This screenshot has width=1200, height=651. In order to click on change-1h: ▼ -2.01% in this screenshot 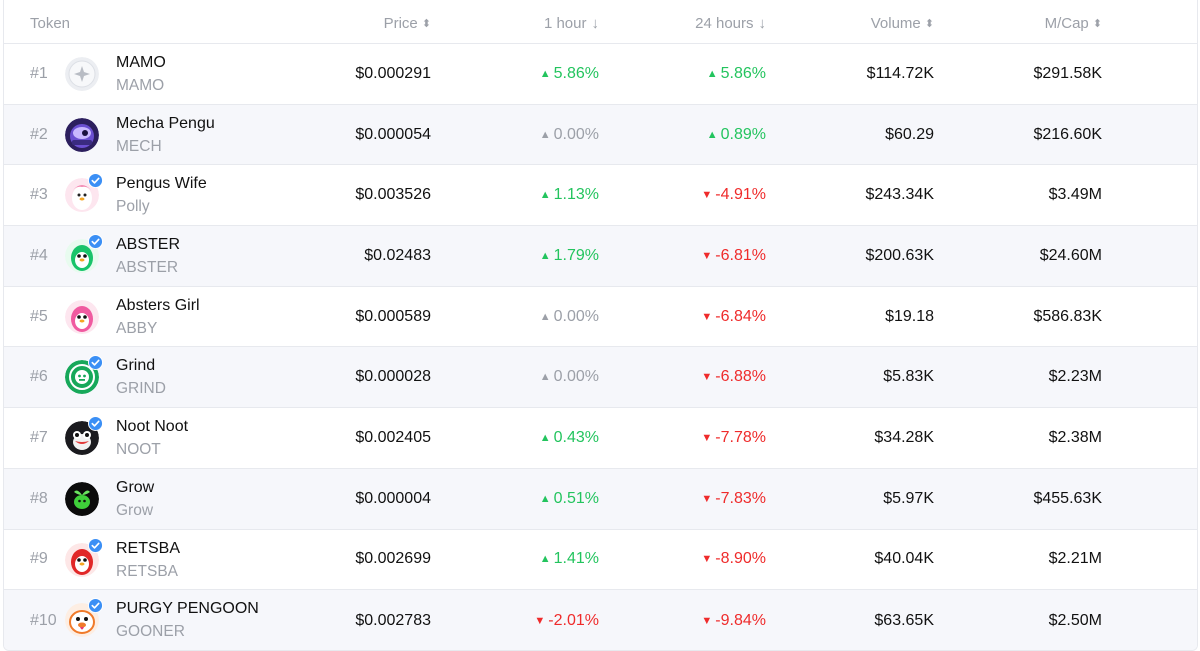, I will do `click(566, 620)`.